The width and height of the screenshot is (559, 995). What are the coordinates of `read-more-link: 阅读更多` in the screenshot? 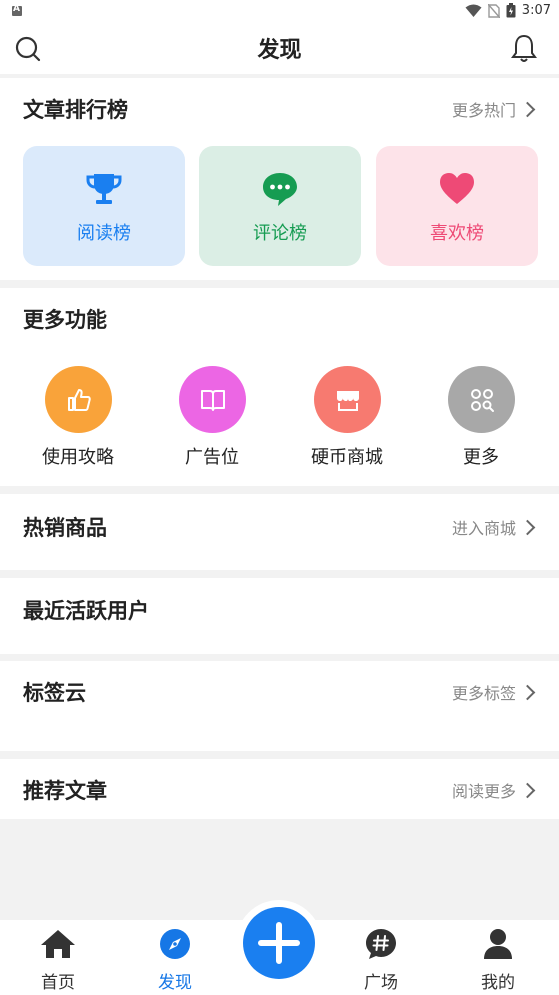 It's located at (493, 790).